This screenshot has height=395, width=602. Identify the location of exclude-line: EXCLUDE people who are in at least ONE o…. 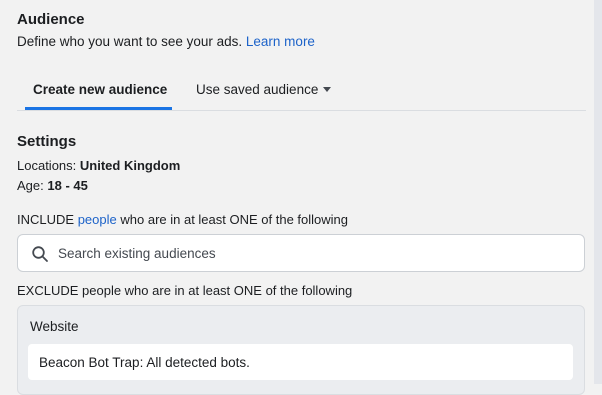
(185, 290).